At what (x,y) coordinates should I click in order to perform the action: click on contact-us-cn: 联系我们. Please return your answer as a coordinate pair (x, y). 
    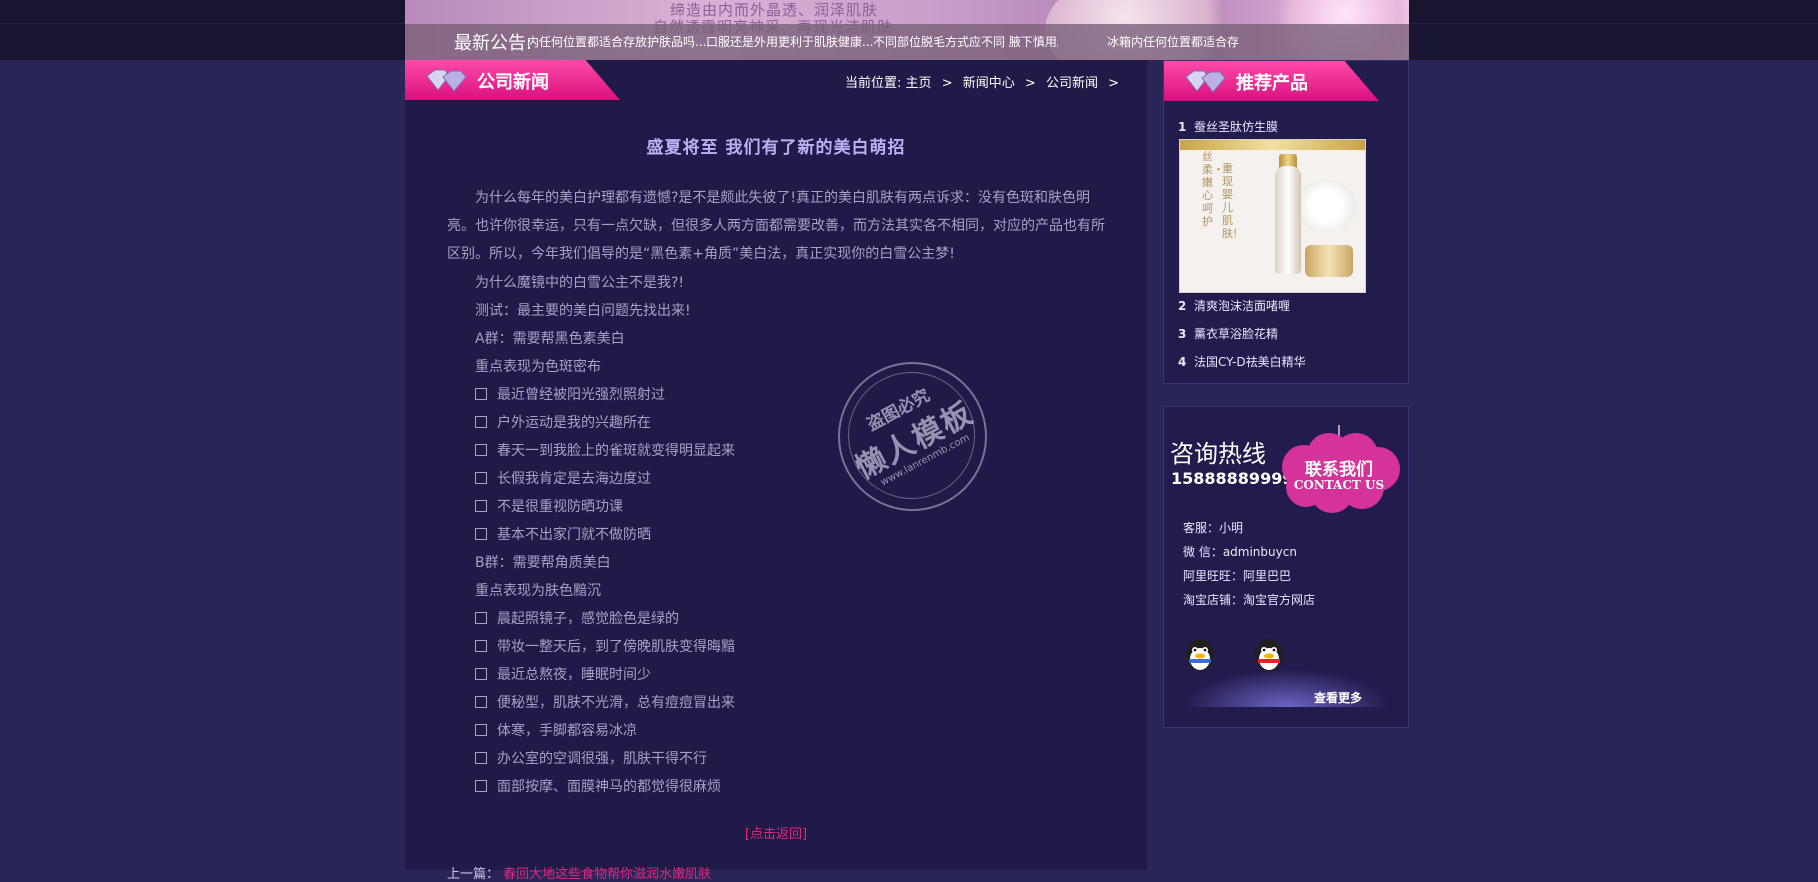
    Looking at the image, I should click on (1339, 470).